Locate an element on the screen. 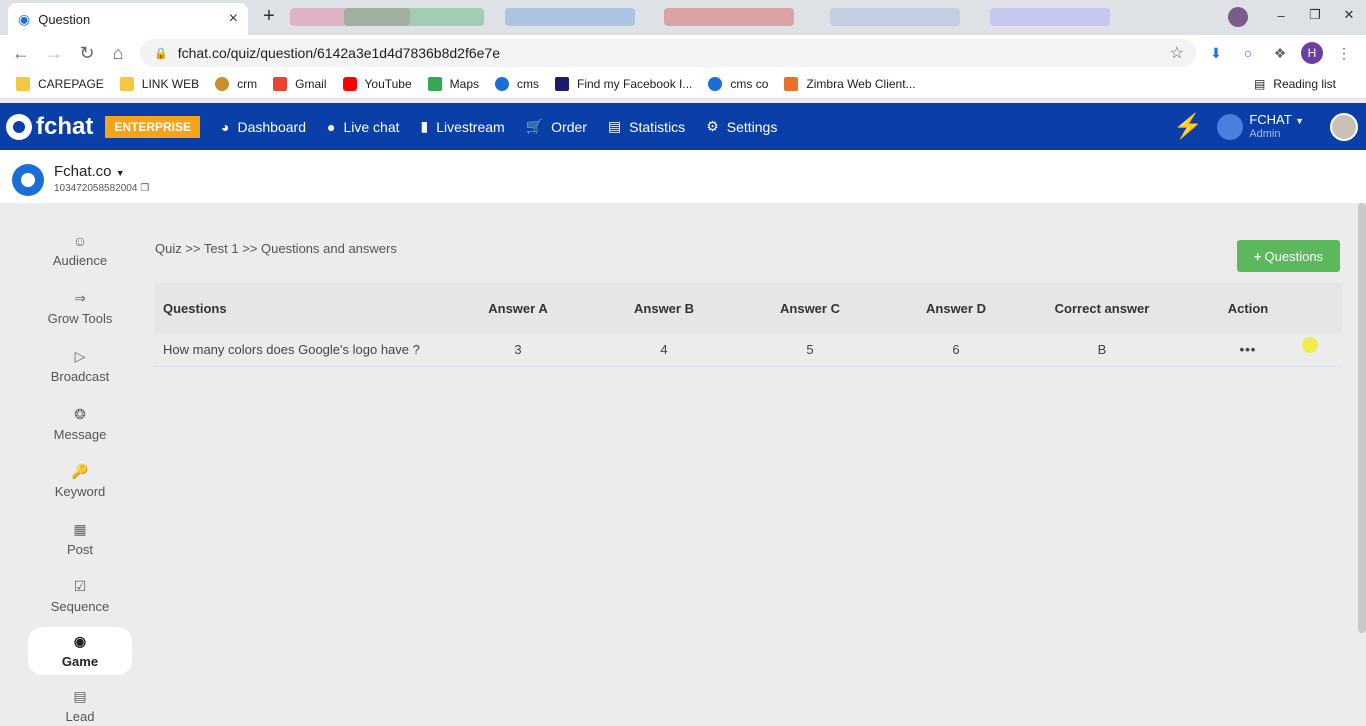  action-cell: ••• is located at coordinates (1248, 350).